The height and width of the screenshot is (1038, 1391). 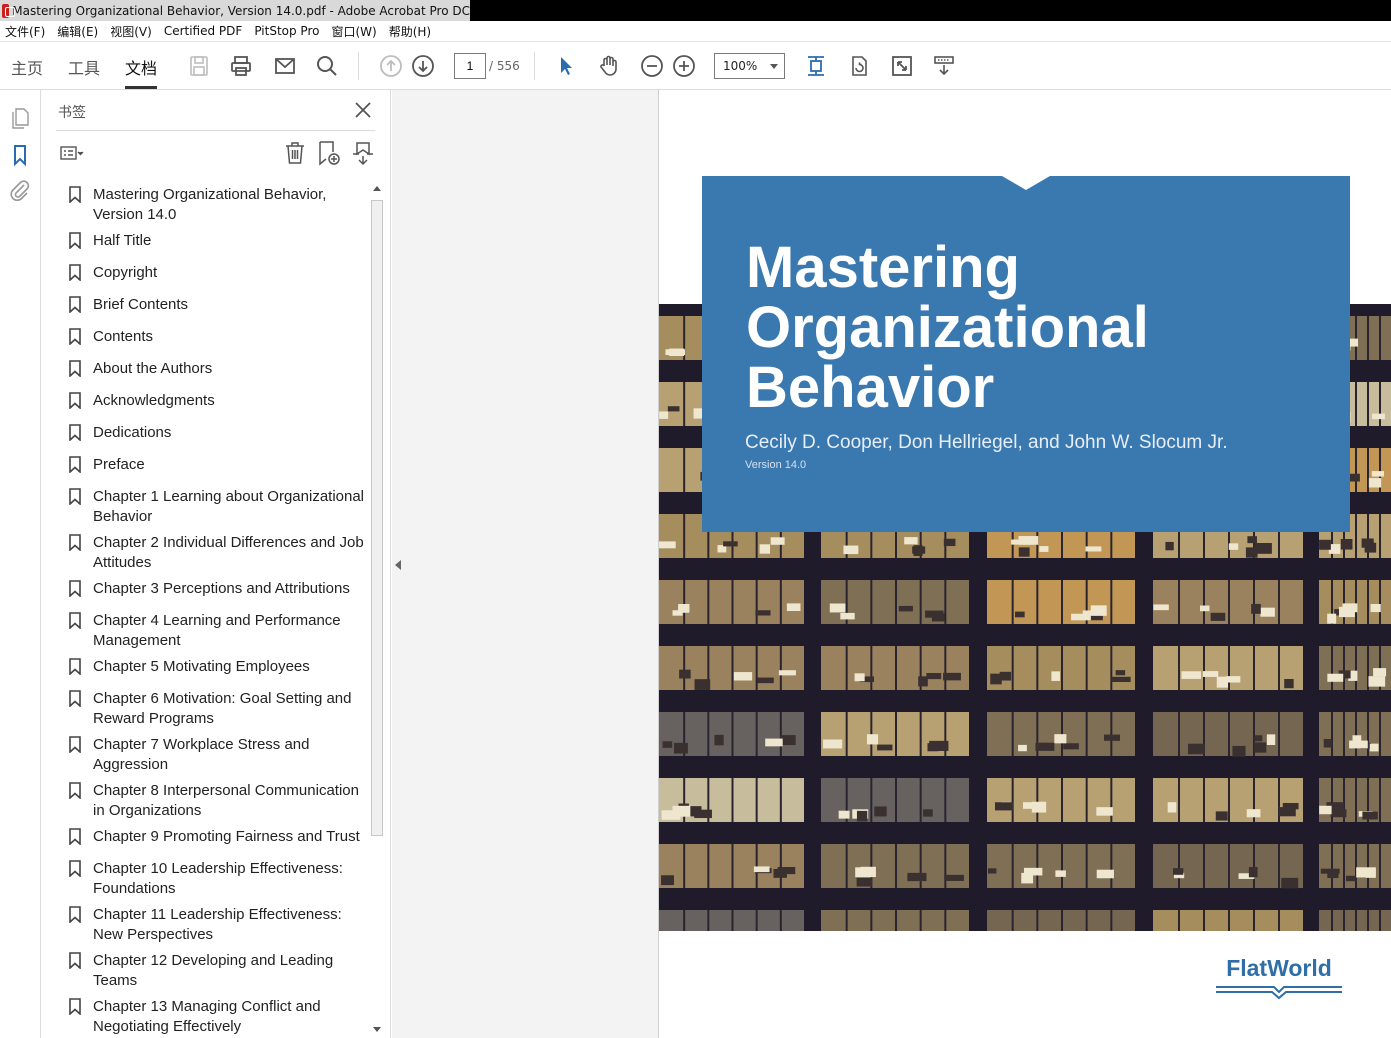 What do you see at coordinates (141, 72) in the screenshot?
I see `tab-document: 文档` at bounding box center [141, 72].